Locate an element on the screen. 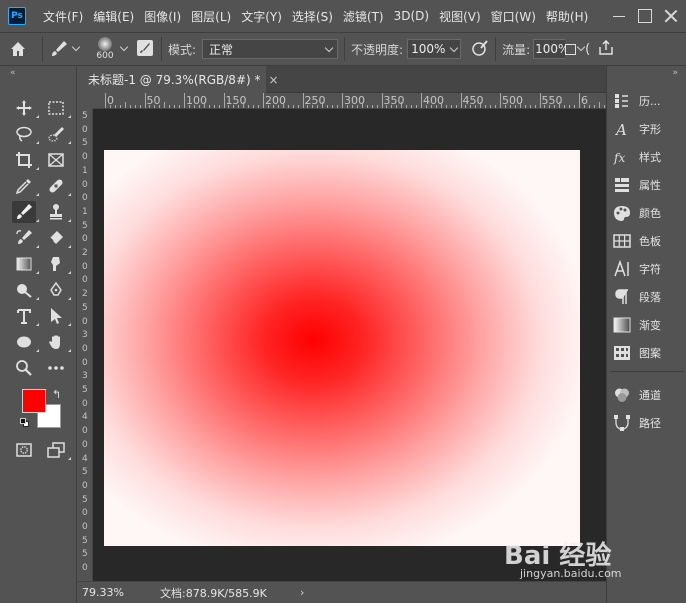 The width and height of the screenshot is (686, 603). move-tool is located at coordinates (25, 108).